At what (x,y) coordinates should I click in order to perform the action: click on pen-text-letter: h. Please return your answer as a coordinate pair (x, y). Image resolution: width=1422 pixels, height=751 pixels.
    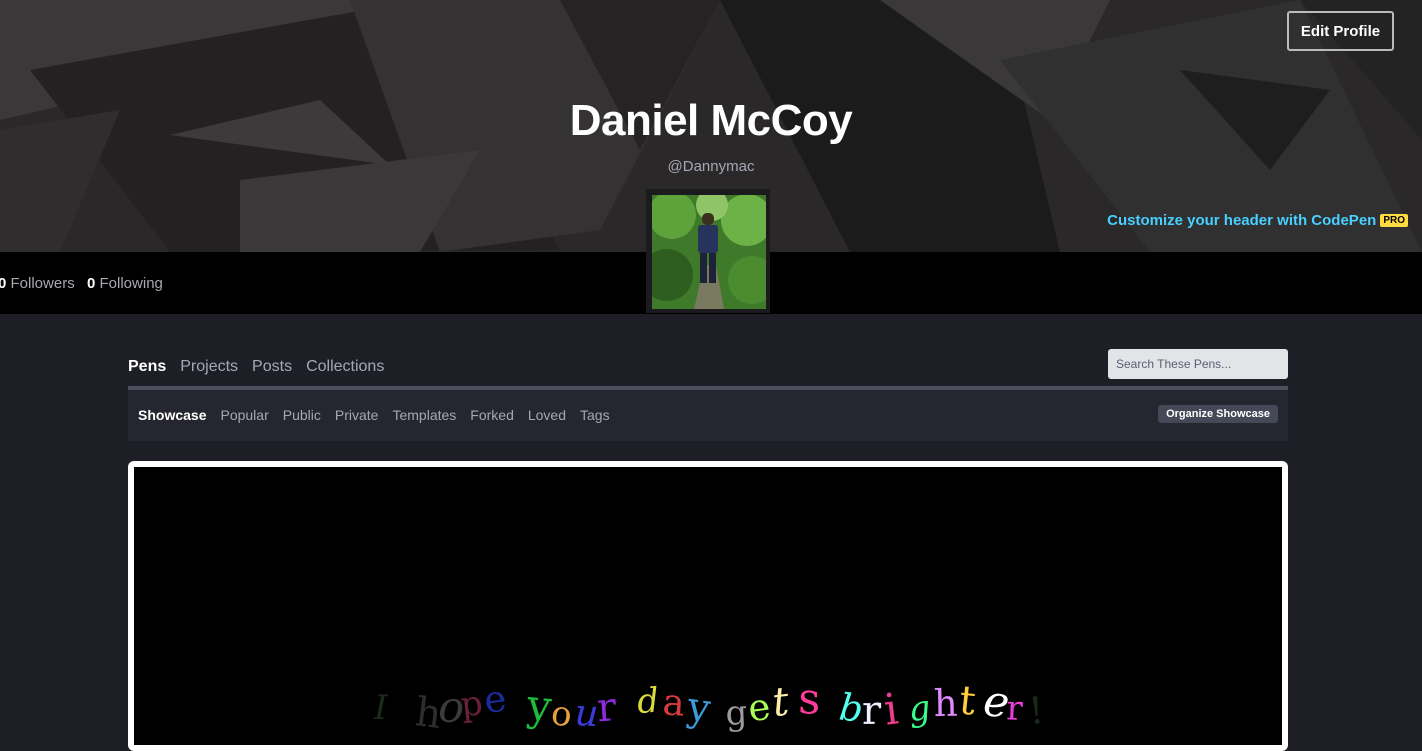
    Looking at the image, I should click on (945, 703).